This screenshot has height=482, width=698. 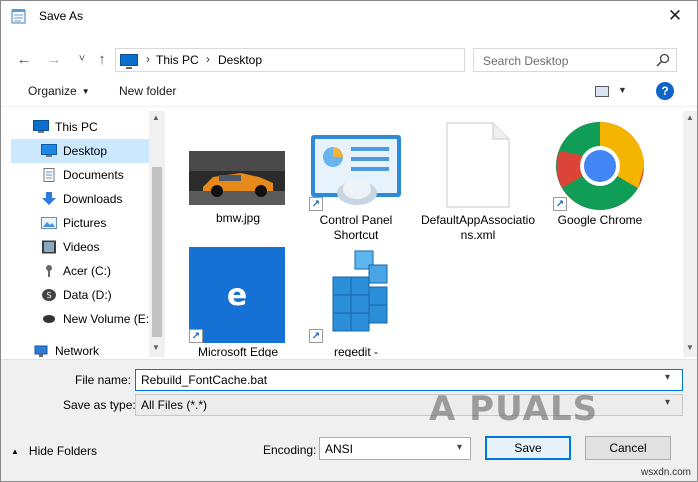 What do you see at coordinates (240, 60) in the screenshot?
I see `breadcrumb-desktop: Desktop` at bounding box center [240, 60].